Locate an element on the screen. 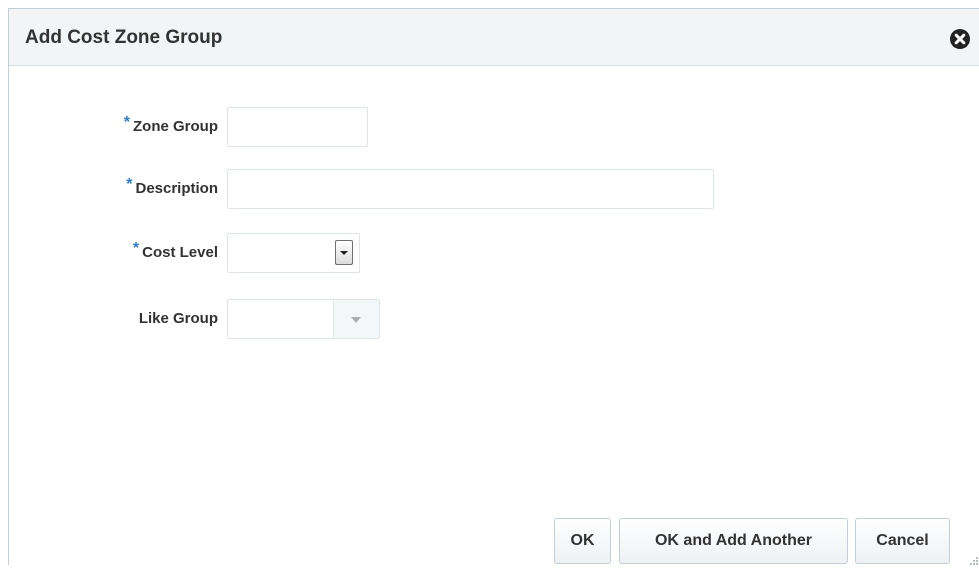 Image resolution: width=979 pixels, height=573 pixels. resize-grip-icon is located at coordinates (973, 561).